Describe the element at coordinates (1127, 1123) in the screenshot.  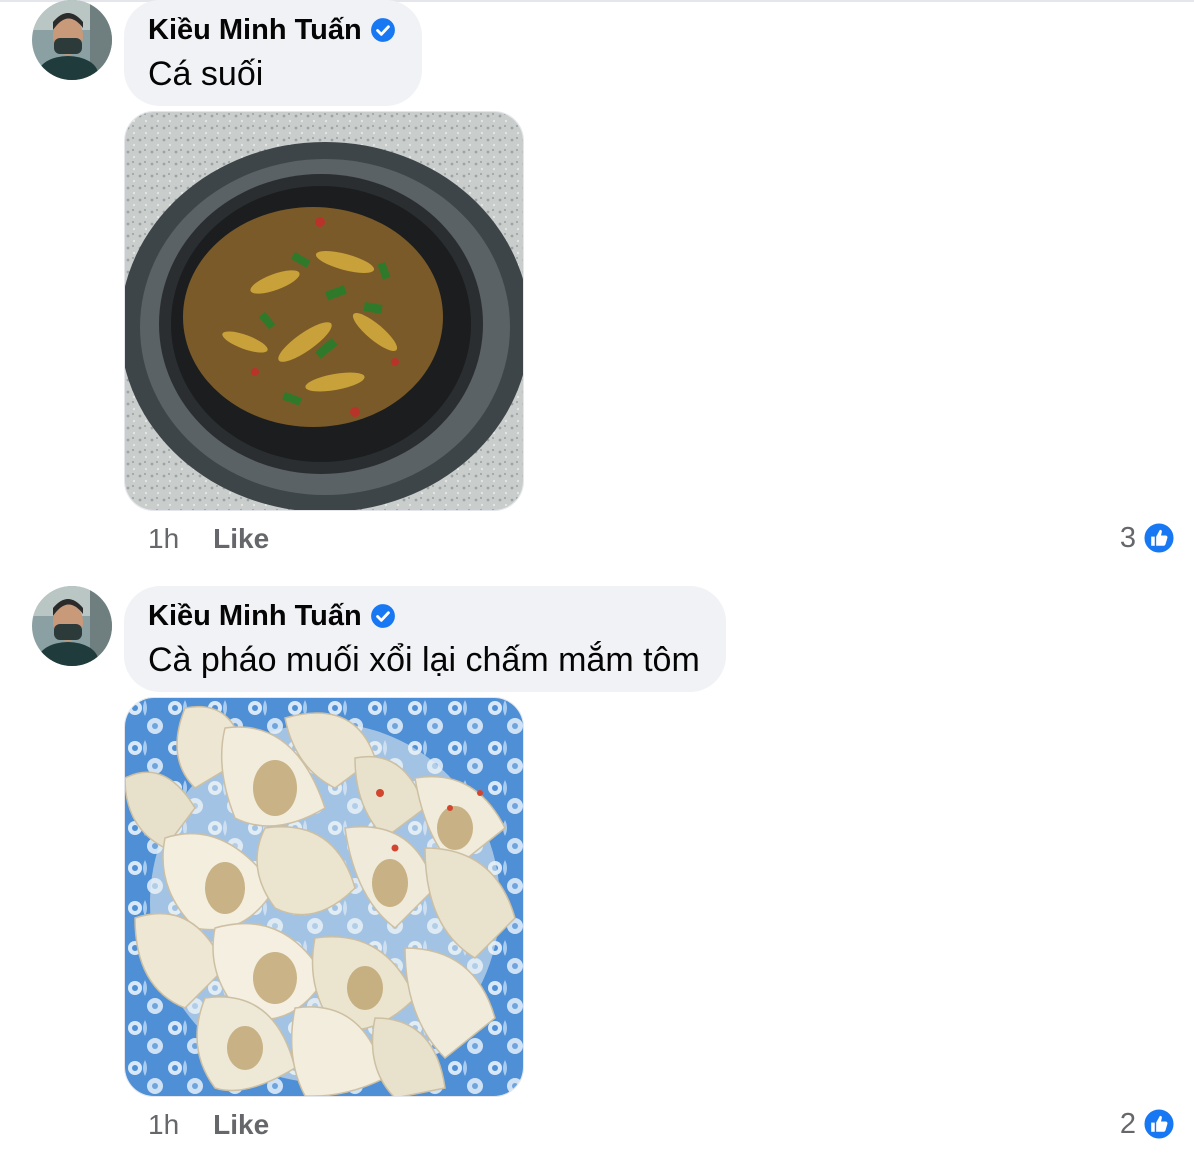
I see `reaction-count: 2` at that location.